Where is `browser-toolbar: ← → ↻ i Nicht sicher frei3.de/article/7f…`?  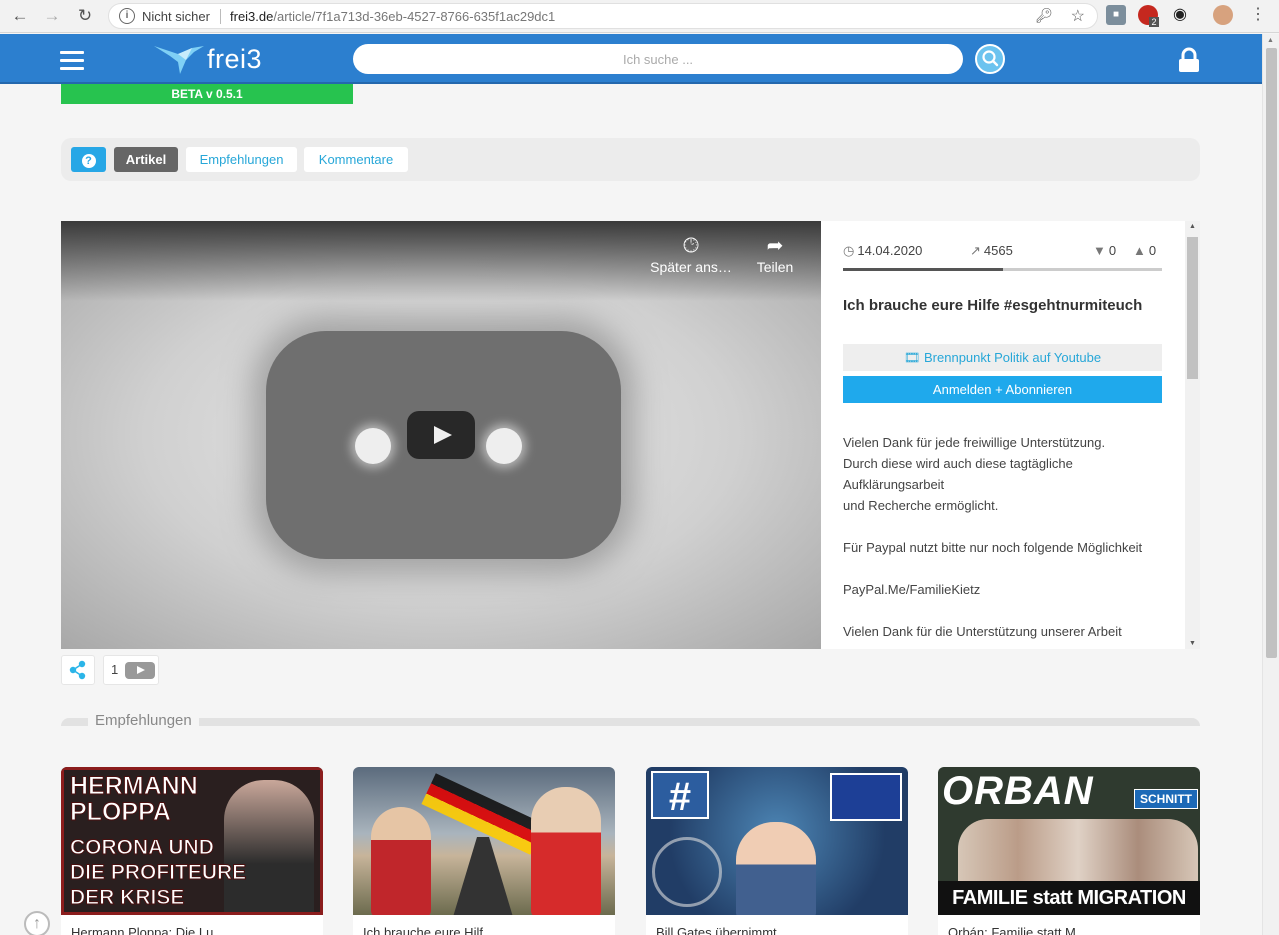 browser-toolbar: ← → ↻ i Nicht sicher frei3.de/article/7f… is located at coordinates (639, 16).